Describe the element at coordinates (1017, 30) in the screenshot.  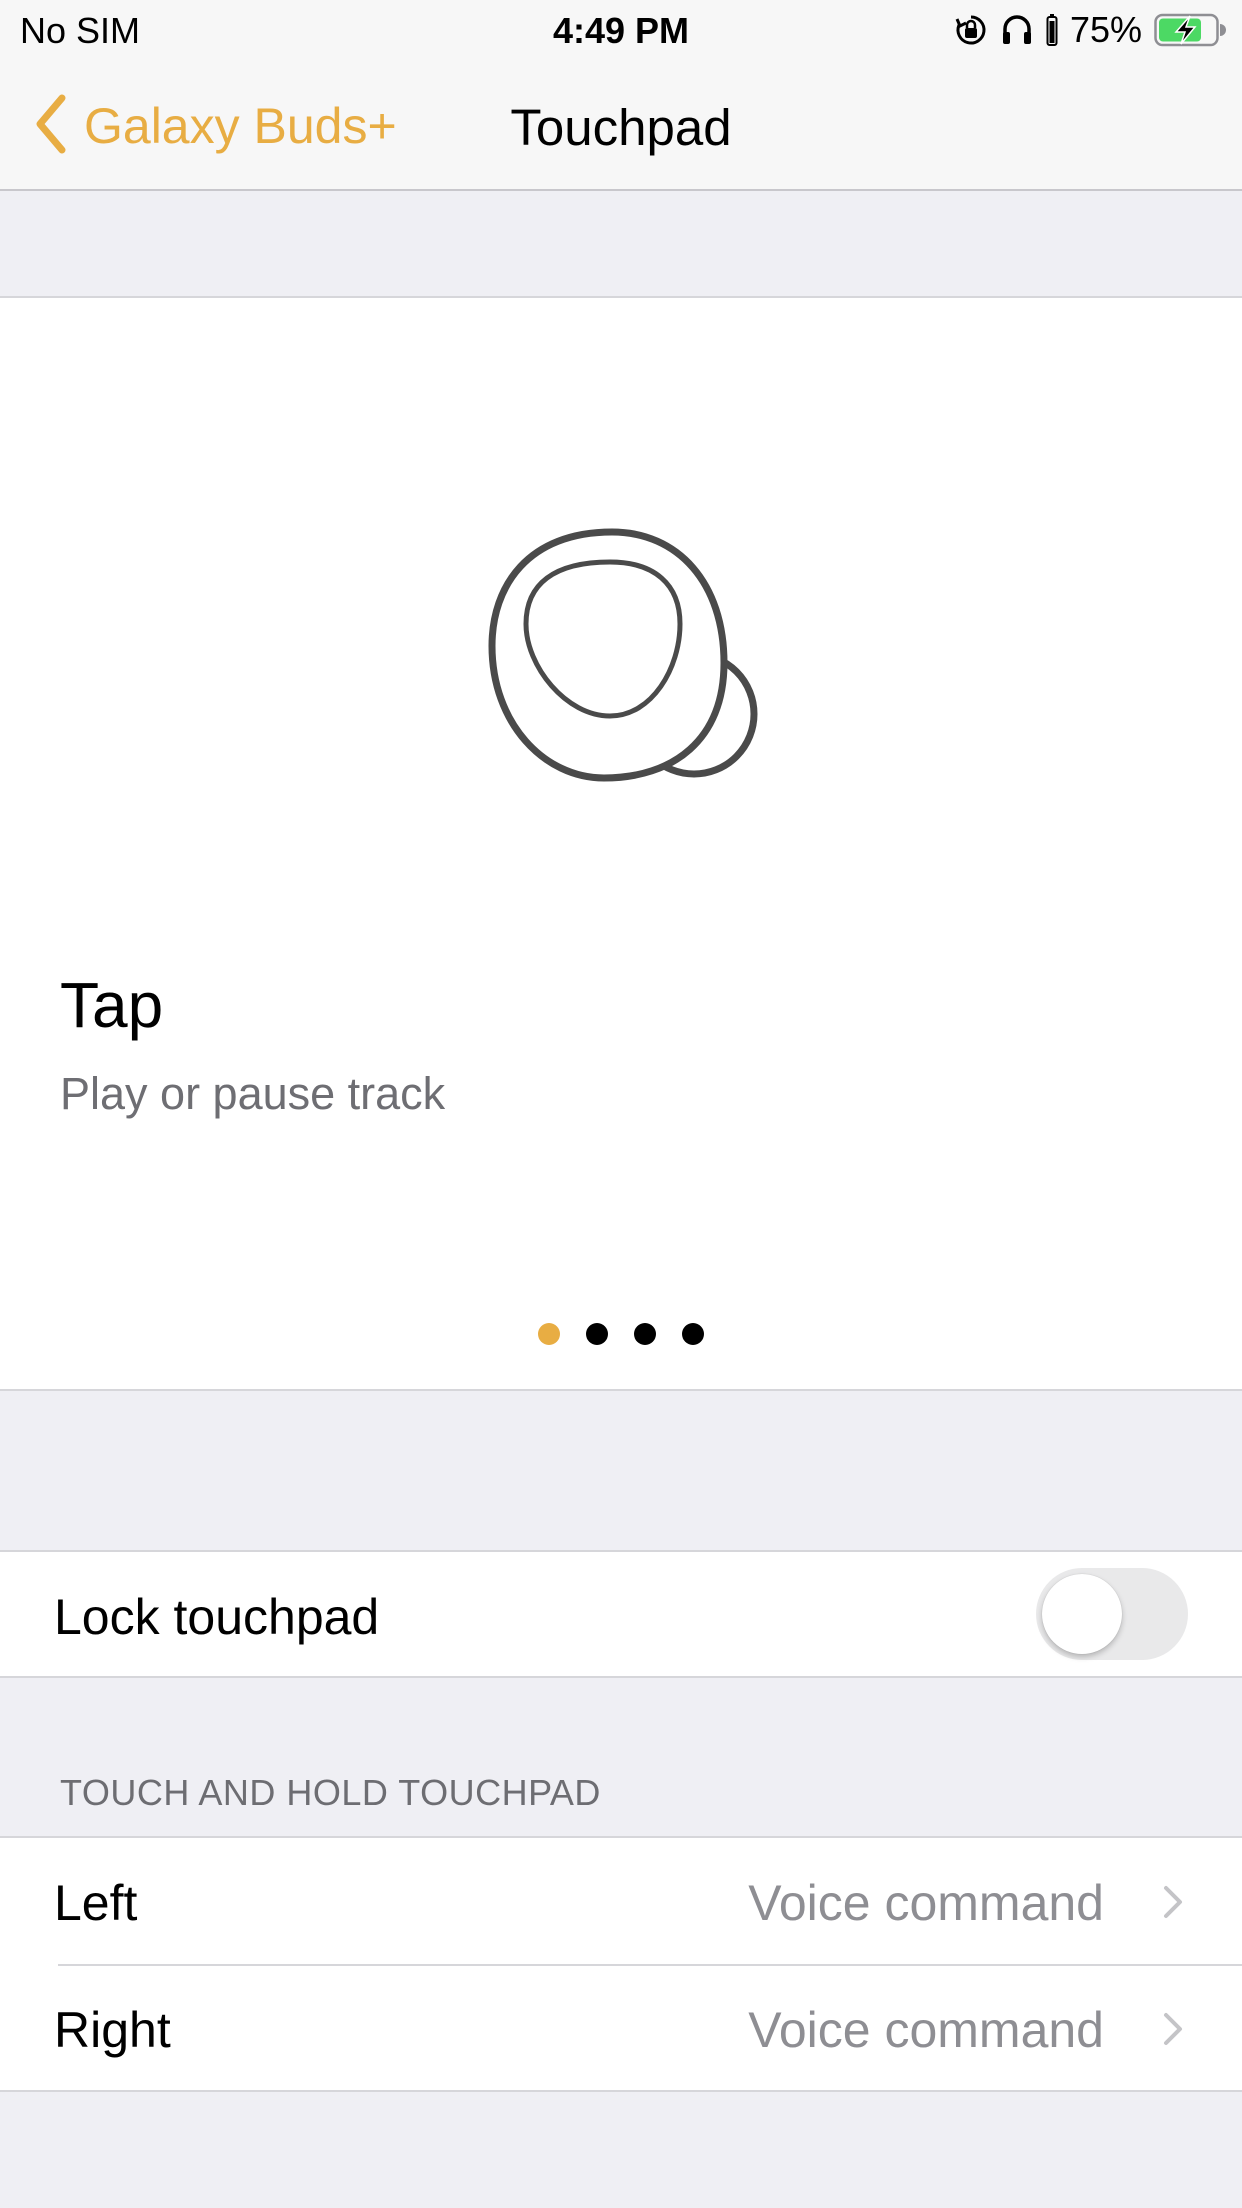
I see `headphones-icon` at that location.